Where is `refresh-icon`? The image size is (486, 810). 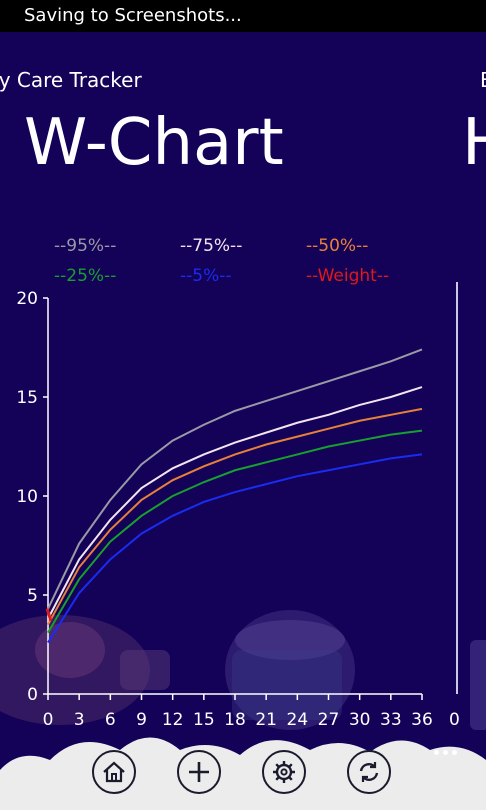 refresh-icon is located at coordinates (369, 772).